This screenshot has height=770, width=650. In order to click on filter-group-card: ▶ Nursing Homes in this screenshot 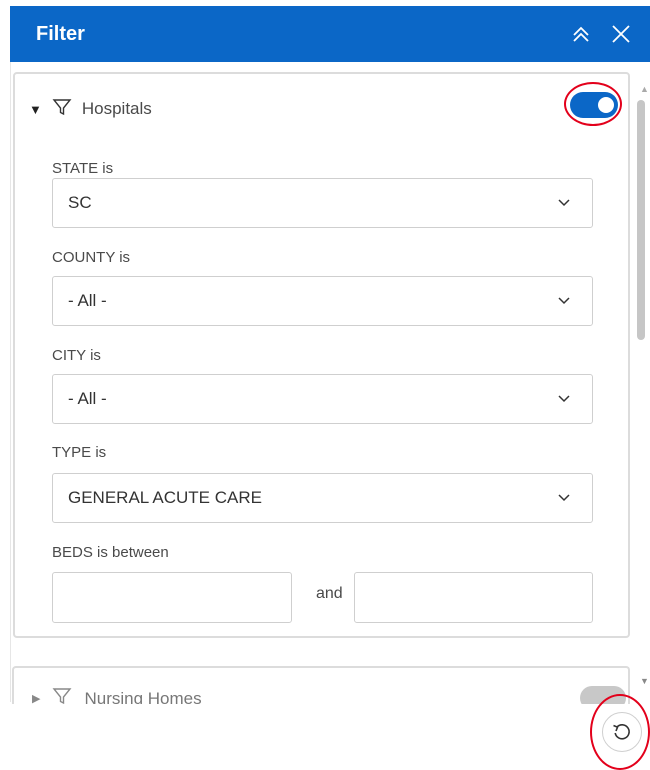, I will do `click(321, 686)`.